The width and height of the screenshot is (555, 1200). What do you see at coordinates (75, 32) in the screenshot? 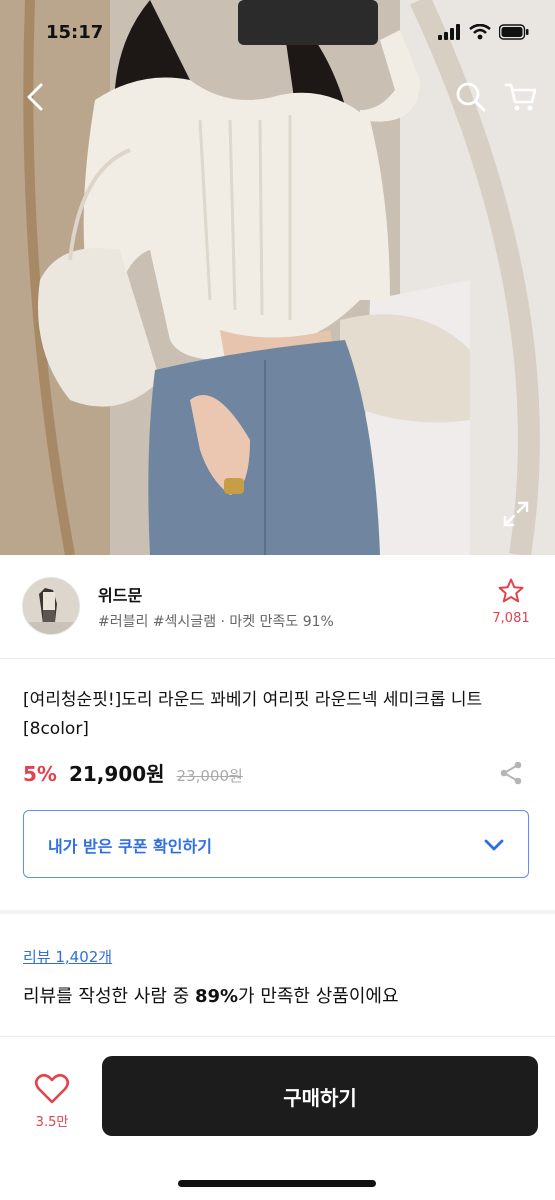
I see `status-time: 15:17` at bounding box center [75, 32].